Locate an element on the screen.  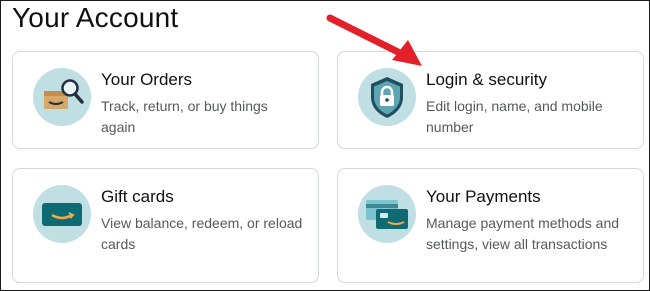
gift-cards-title: Gift cards is located at coordinates (137, 197).